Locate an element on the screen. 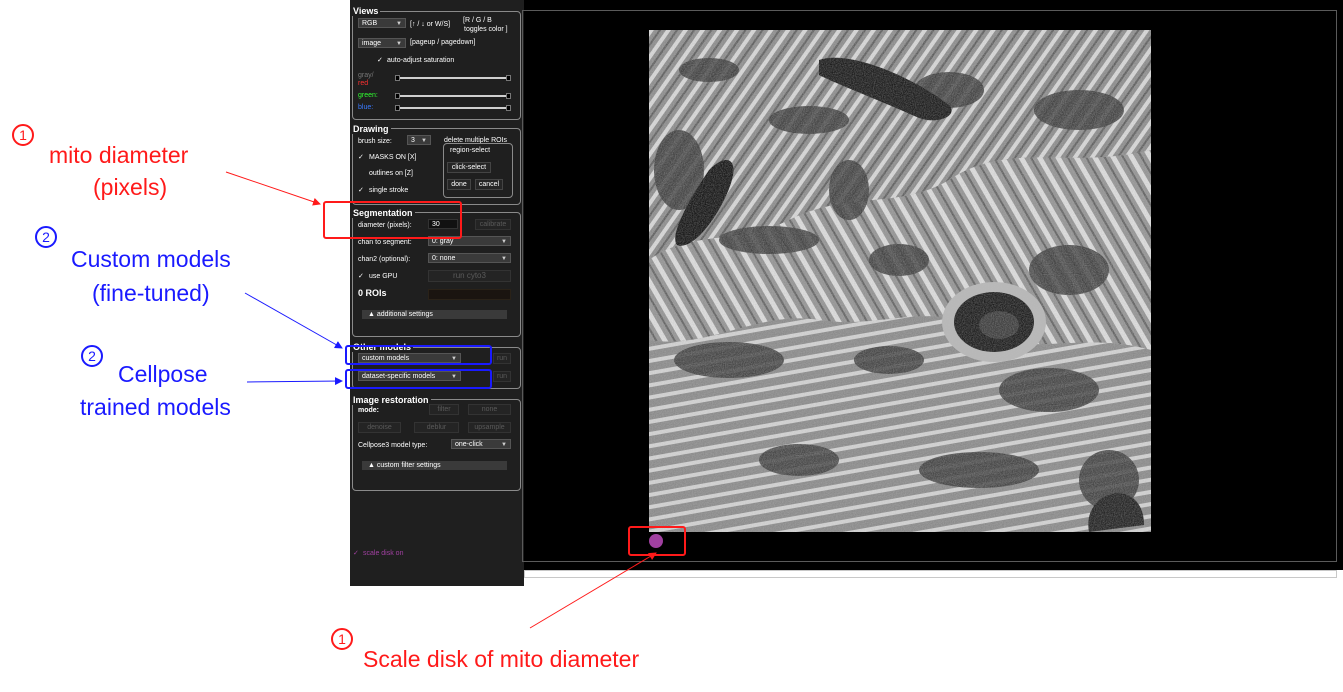 This screenshot has width=1343, height=692. annotation-mito-diameter-2: (pixels) is located at coordinates (130, 187).